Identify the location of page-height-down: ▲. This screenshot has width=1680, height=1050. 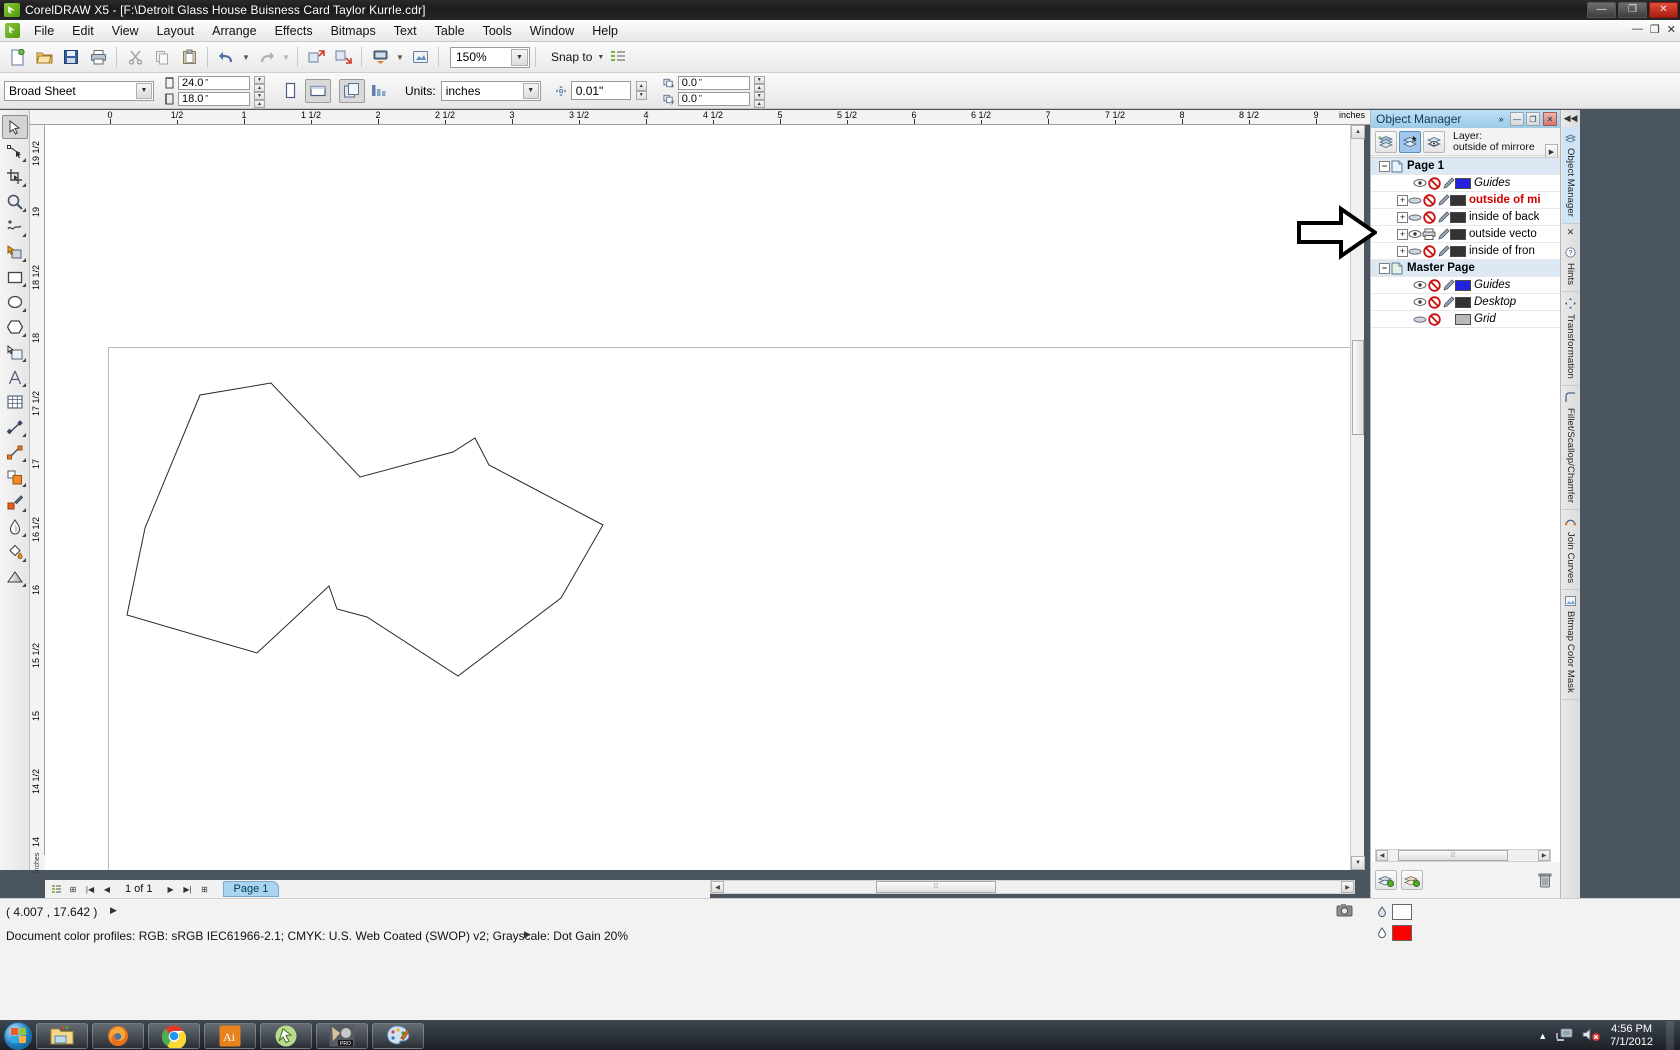
(259, 103).